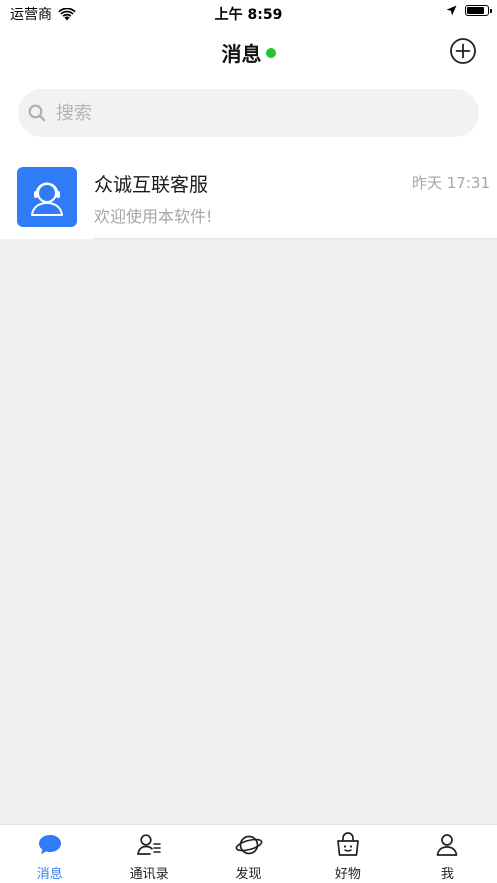  What do you see at coordinates (248, 845) in the screenshot?
I see `planet-icon` at bounding box center [248, 845].